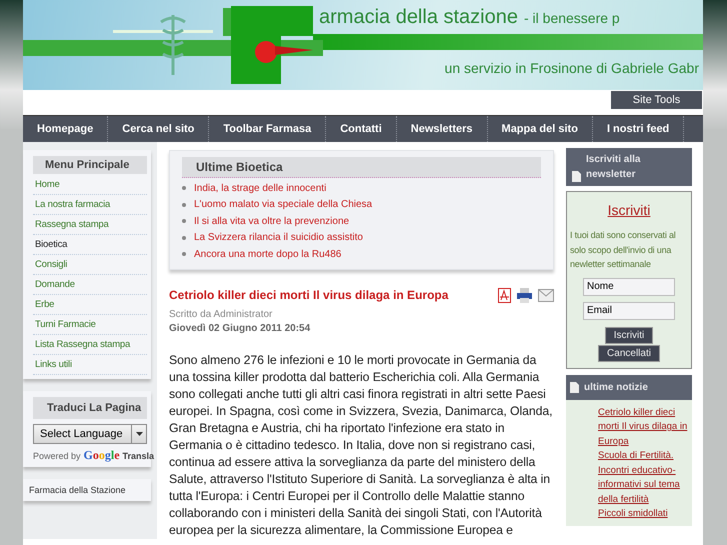  What do you see at coordinates (90, 165) in the screenshot?
I see `menu-title: Menu Principale` at bounding box center [90, 165].